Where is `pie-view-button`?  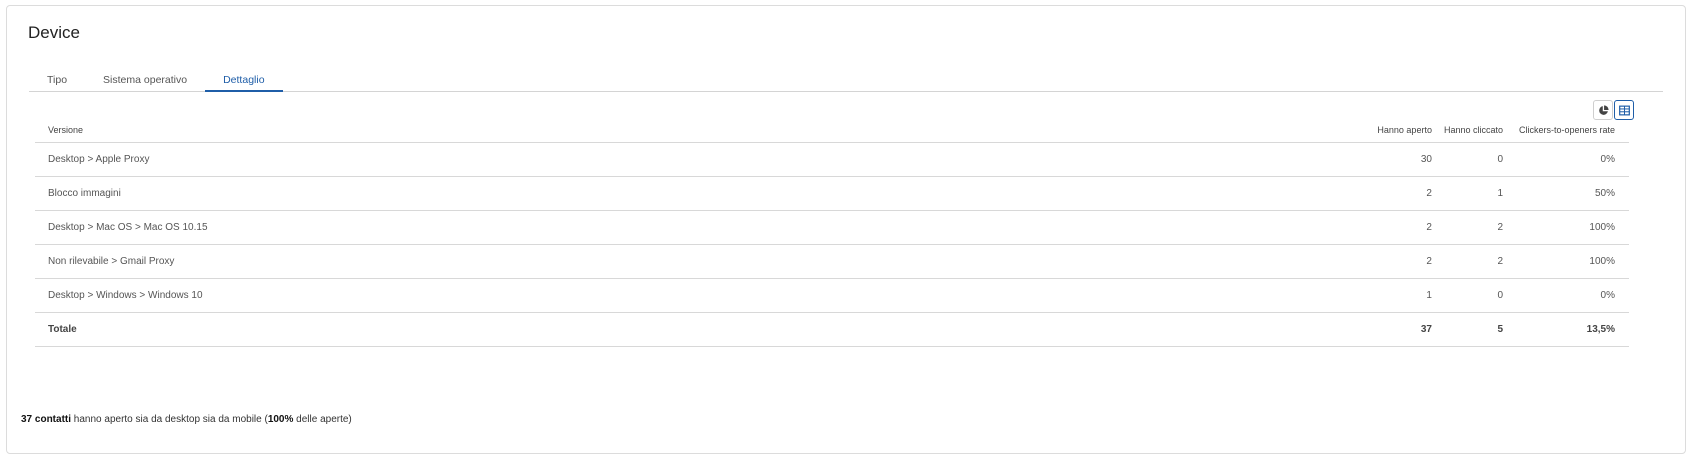 pie-view-button is located at coordinates (1603, 110).